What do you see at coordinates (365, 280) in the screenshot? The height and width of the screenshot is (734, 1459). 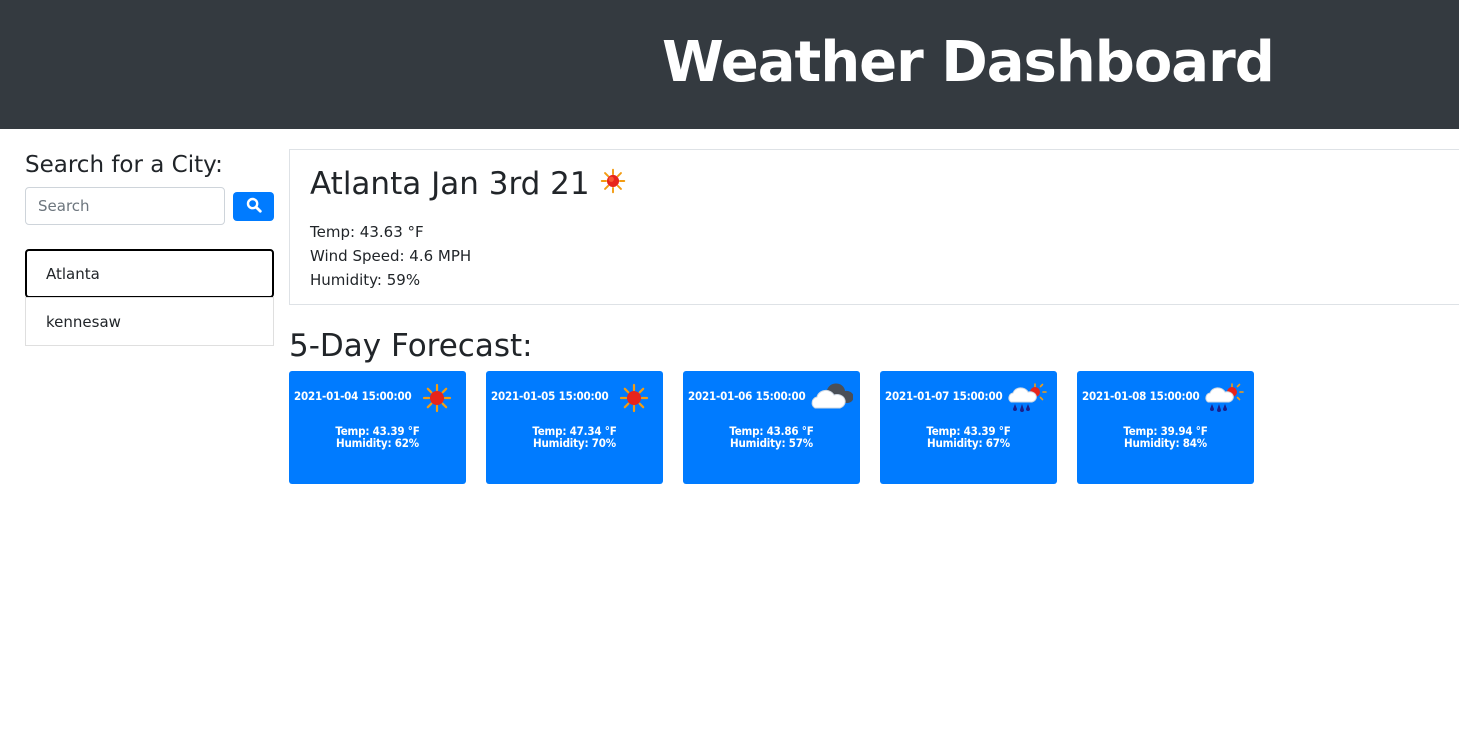 I see `current-humidity: Humidity: 59%` at bounding box center [365, 280].